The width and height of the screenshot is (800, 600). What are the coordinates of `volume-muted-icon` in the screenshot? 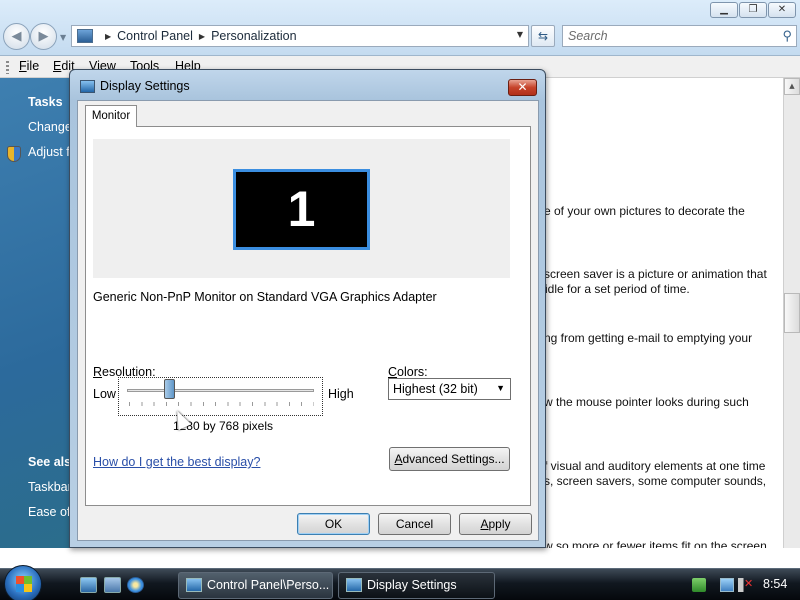 It's located at (745, 584).